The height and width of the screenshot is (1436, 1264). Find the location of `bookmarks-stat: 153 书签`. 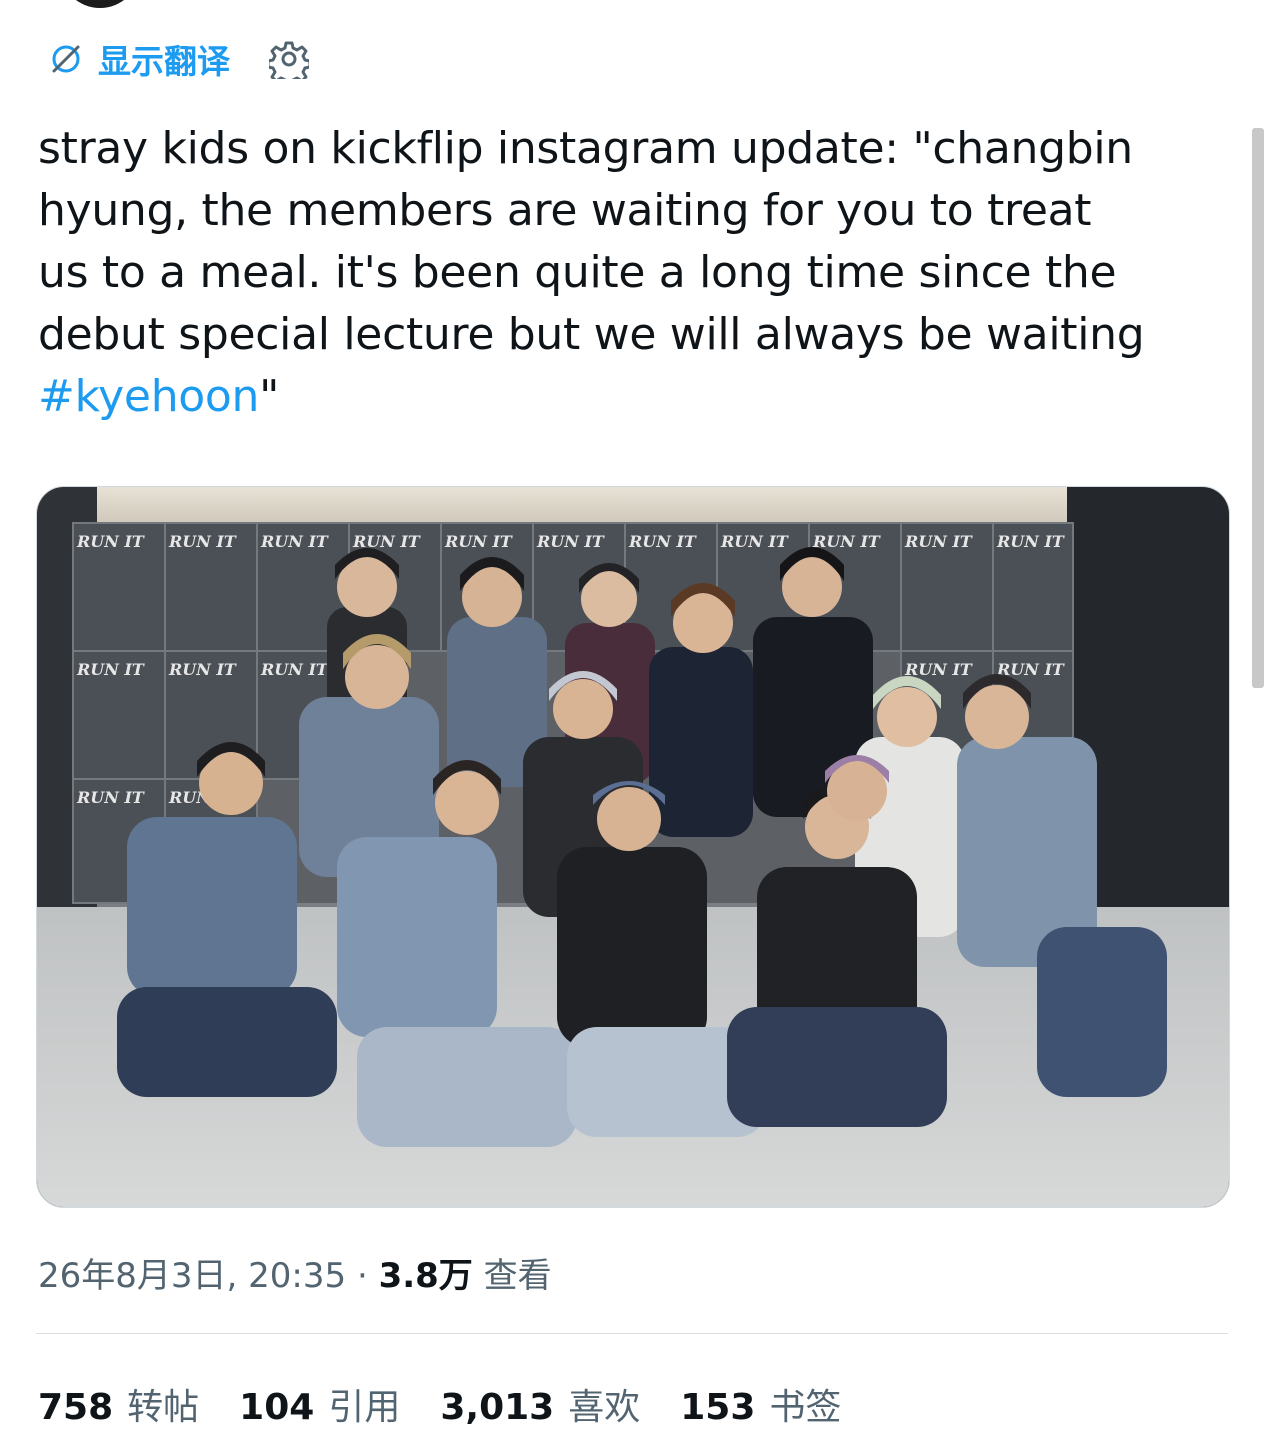

bookmarks-stat: 153 书签 is located at coordinates (760, 1404).